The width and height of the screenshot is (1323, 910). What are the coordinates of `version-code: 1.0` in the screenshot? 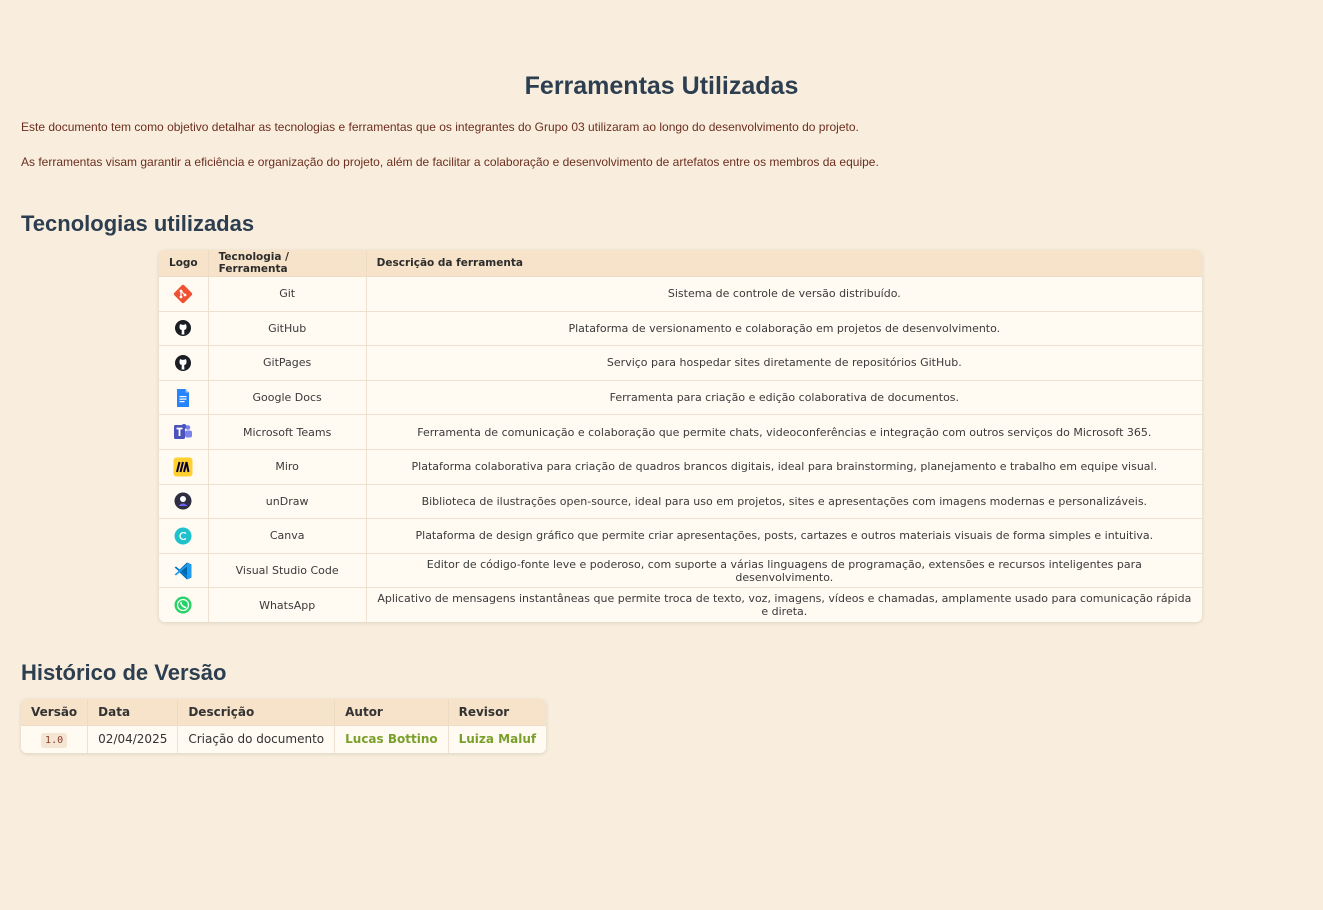 It's located at (54, 741).